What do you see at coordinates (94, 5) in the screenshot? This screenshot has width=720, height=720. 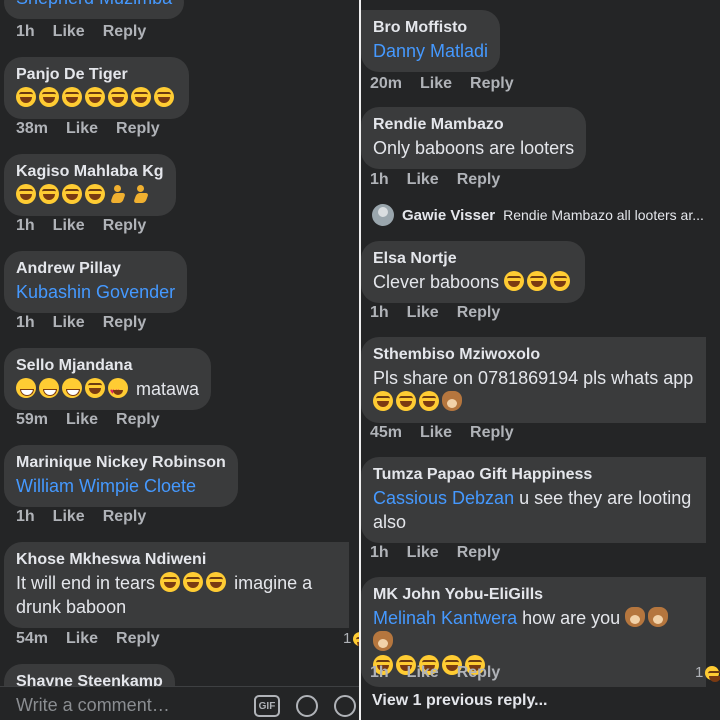 I see `comment-mention: Shepherd Muzimba` at bounding box center [94, 5].